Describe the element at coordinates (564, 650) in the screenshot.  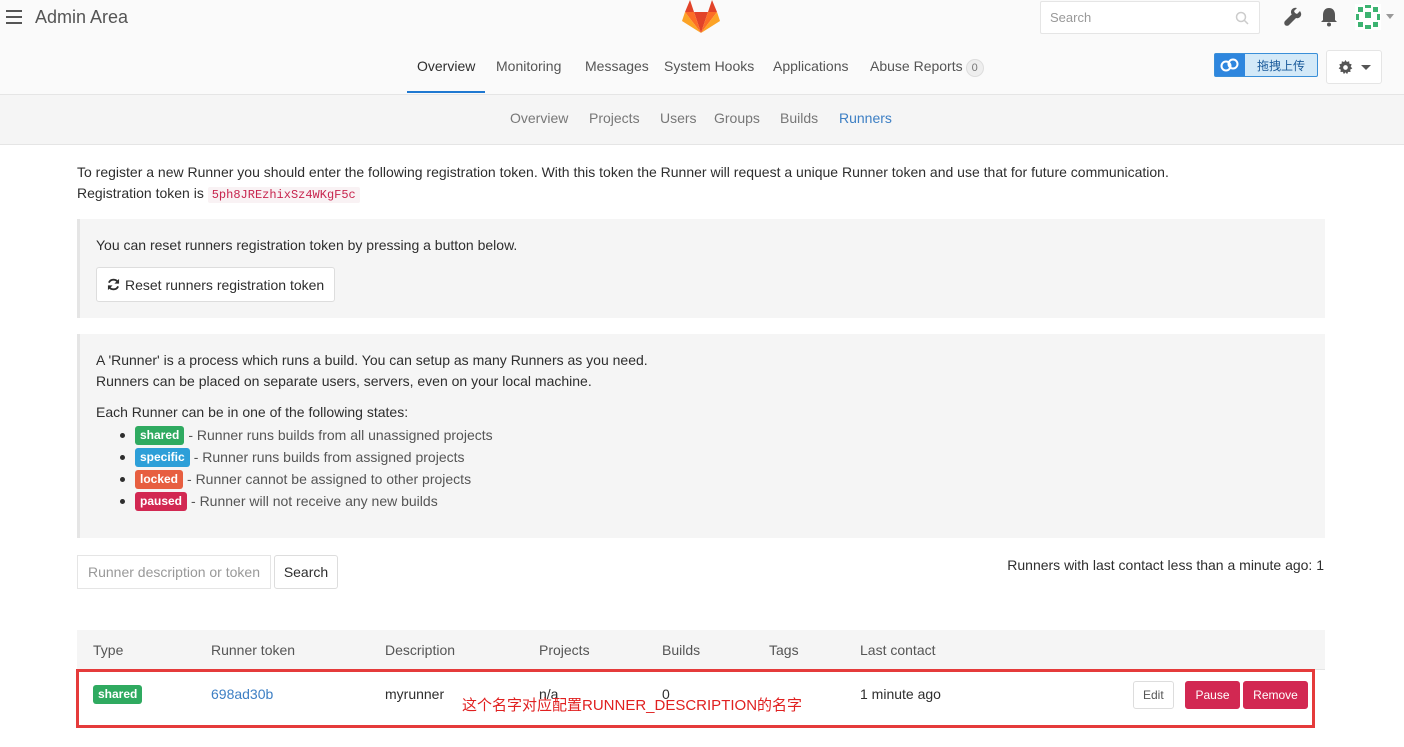
I see `column-header: Projects` at that location.